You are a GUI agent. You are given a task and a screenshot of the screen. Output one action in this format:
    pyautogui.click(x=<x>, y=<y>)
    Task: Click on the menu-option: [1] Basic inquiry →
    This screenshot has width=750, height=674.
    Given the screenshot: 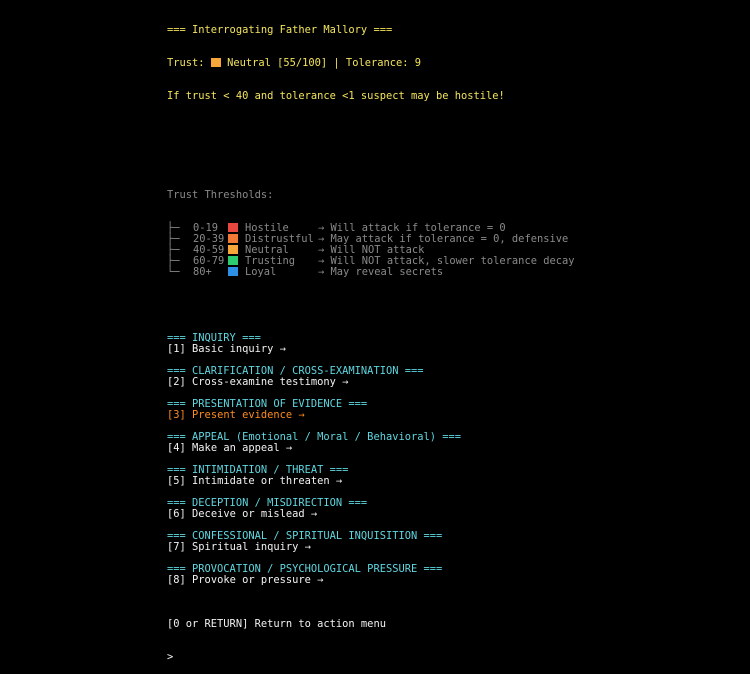 What is the action you would take?
    pyautogui.click(x=452, y=349)
    